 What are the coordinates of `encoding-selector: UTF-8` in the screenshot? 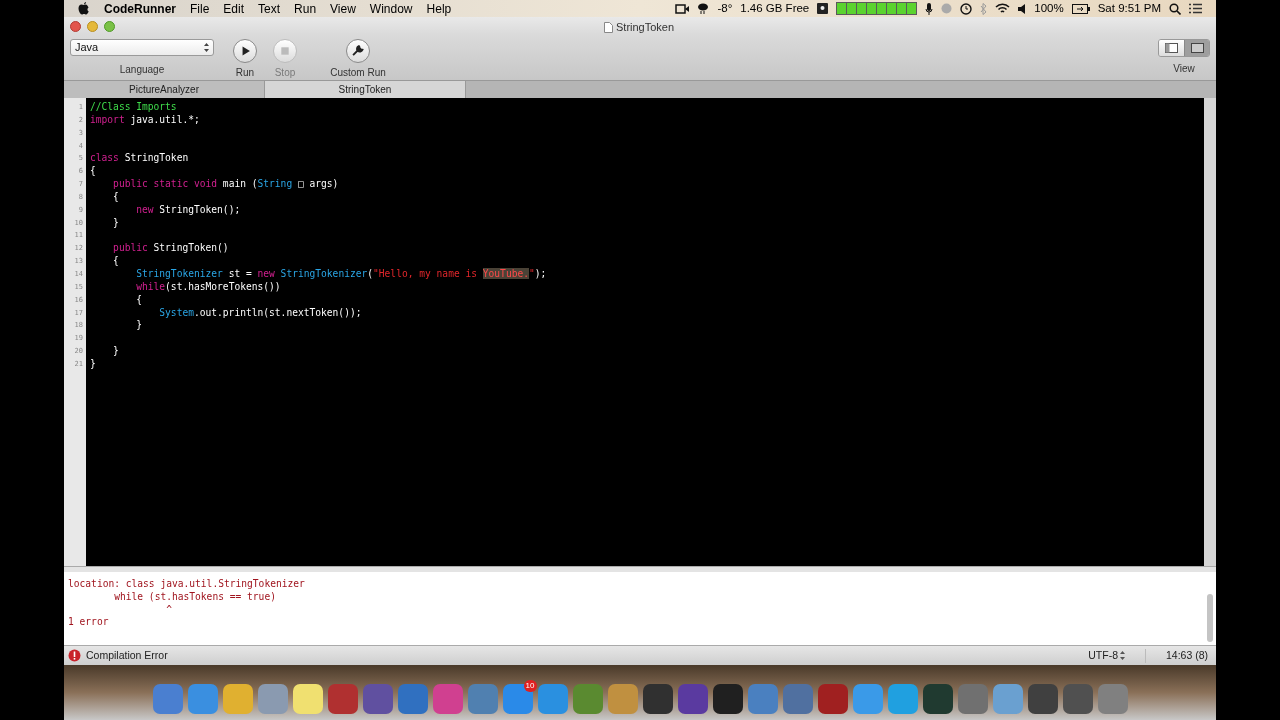 It's located at (1103, 655).